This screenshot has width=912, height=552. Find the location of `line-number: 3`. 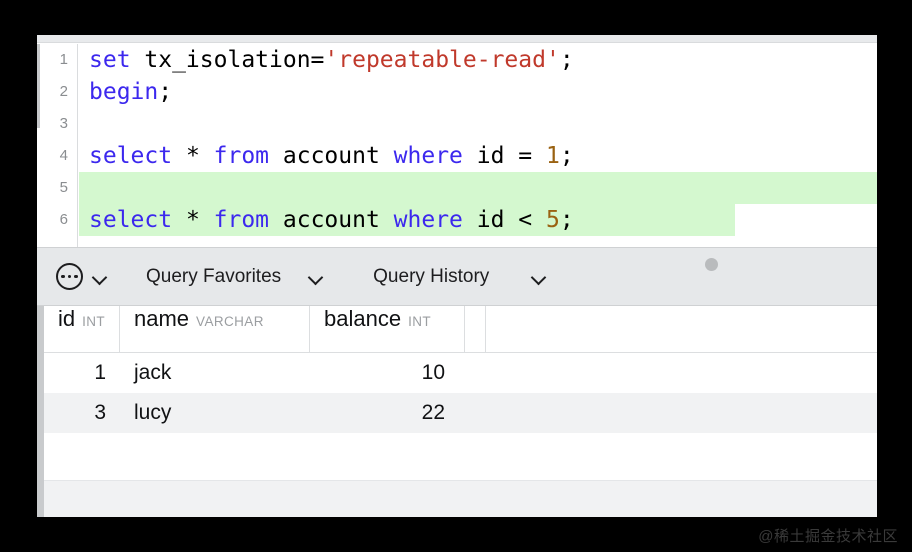

line-number: 3 is located at coordinates (63, 123).